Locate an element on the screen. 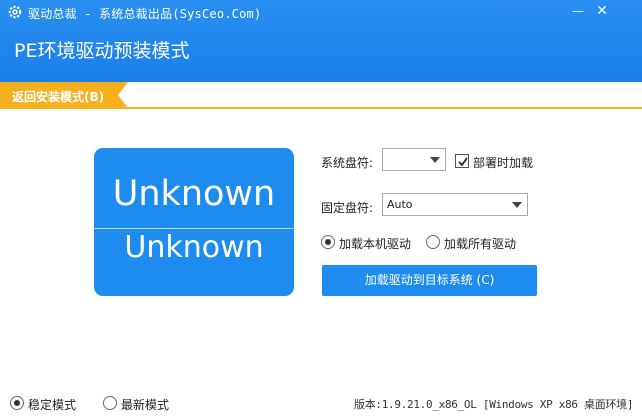 This screenshot has width=642, height=420. system-drive-label: 系统盘符: is located at coordinates (347, 163).